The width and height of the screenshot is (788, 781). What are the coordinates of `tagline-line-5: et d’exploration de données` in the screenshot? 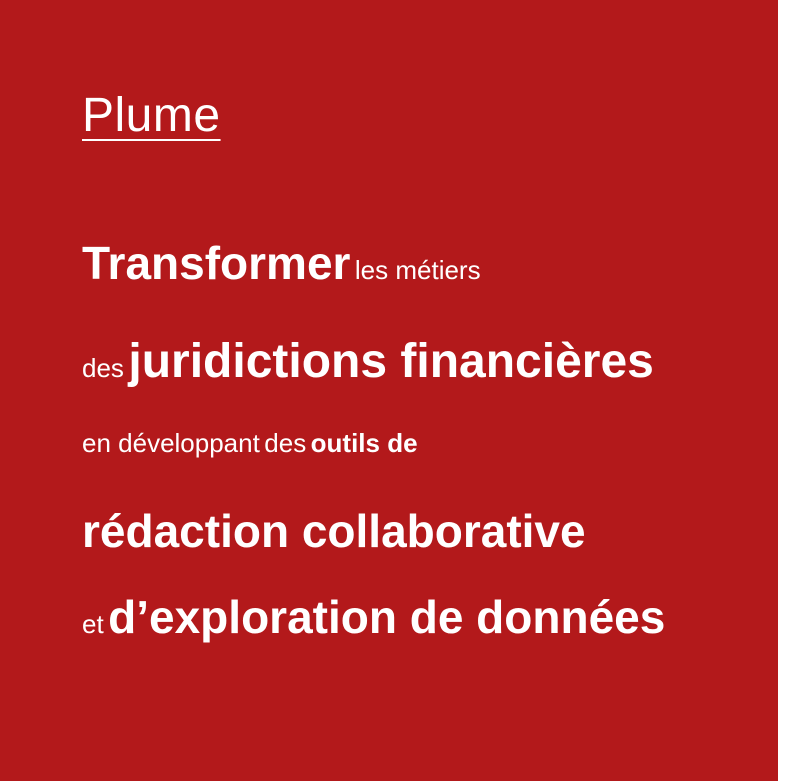 It's located at (373, 617).